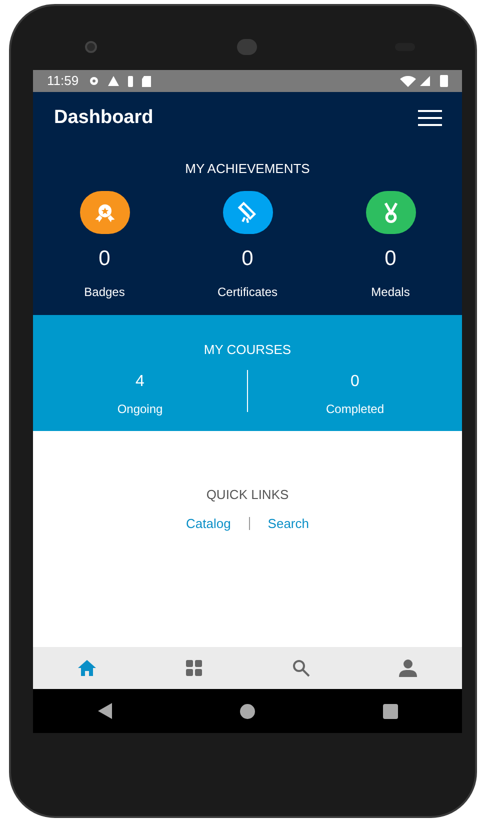  Describe the element at coordinates (104, 118) in the screenshot. I see `page-title: Dashboard` at that location.